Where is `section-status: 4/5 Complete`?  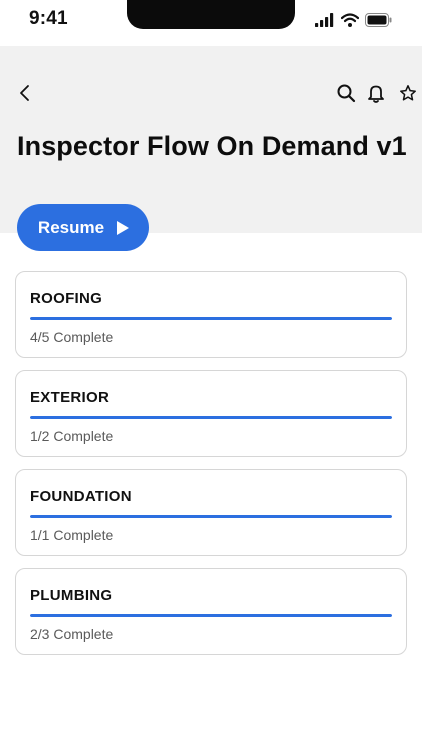
section-status: 4/5 Complete is located at coordinates (72, 337).